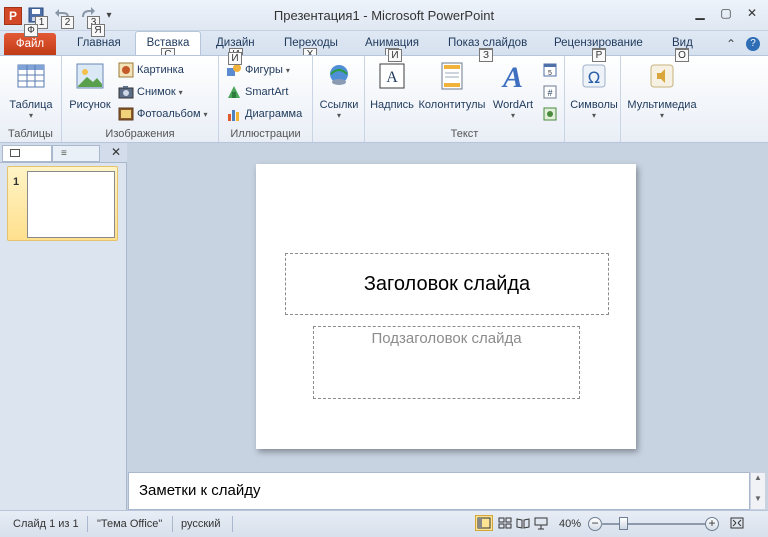  Describe the element at coordinates (267, 92) in the screenshot. I see `smartart-label: SmartArt` at that location.